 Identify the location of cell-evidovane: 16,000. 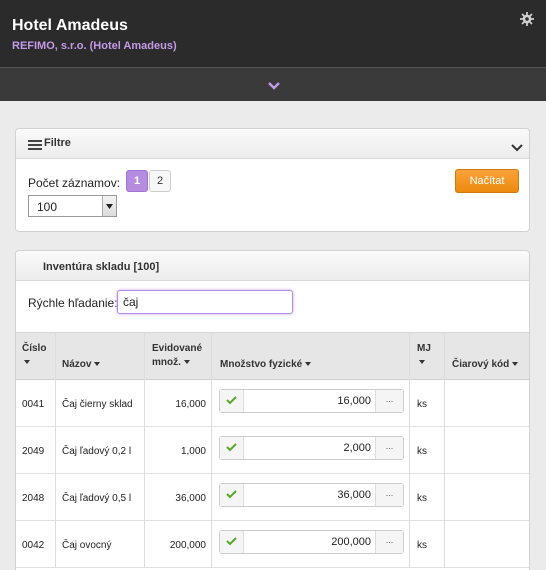
(190, 404).